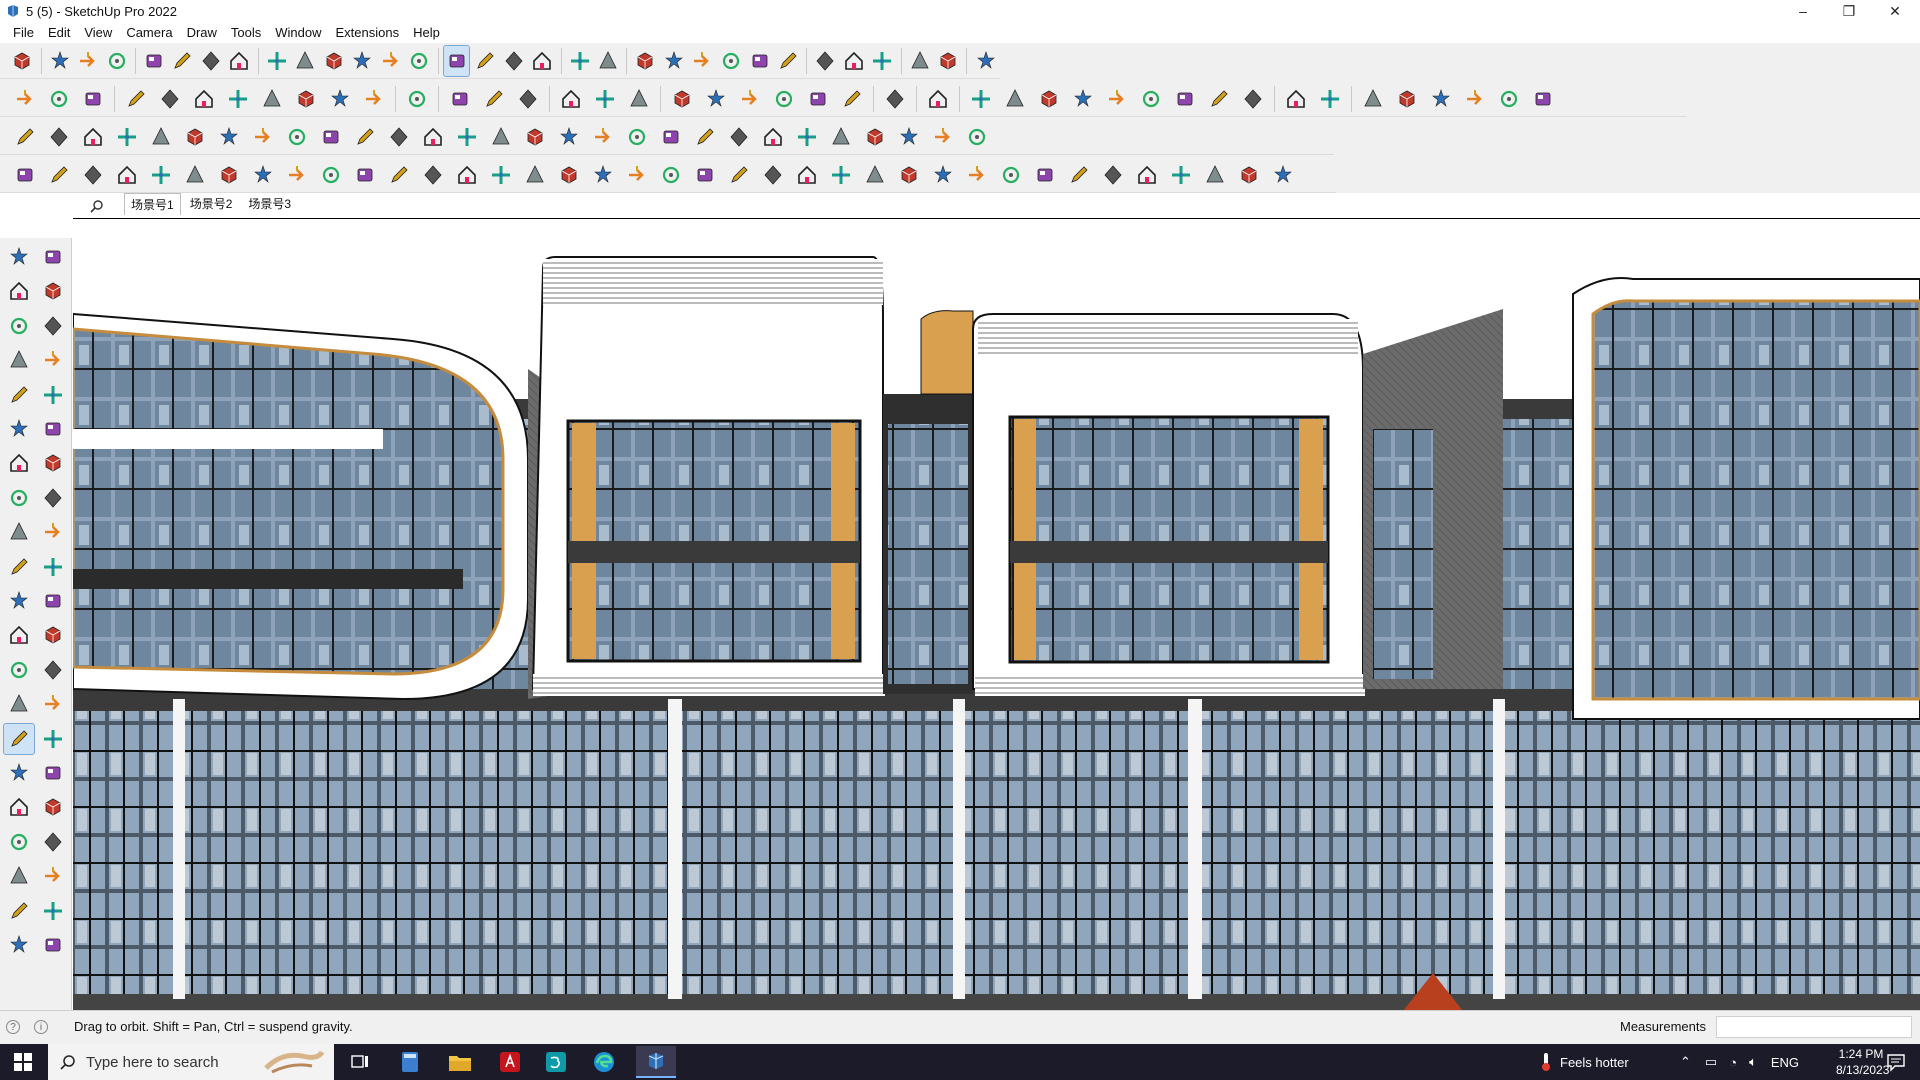 The width and height of the screenshot is (1920, 1080). What do you see at coordinates (542, 61) in the screenshot?
I see `toolbar-standard-tool-5-4-icon` at bounding box center [542, 61].